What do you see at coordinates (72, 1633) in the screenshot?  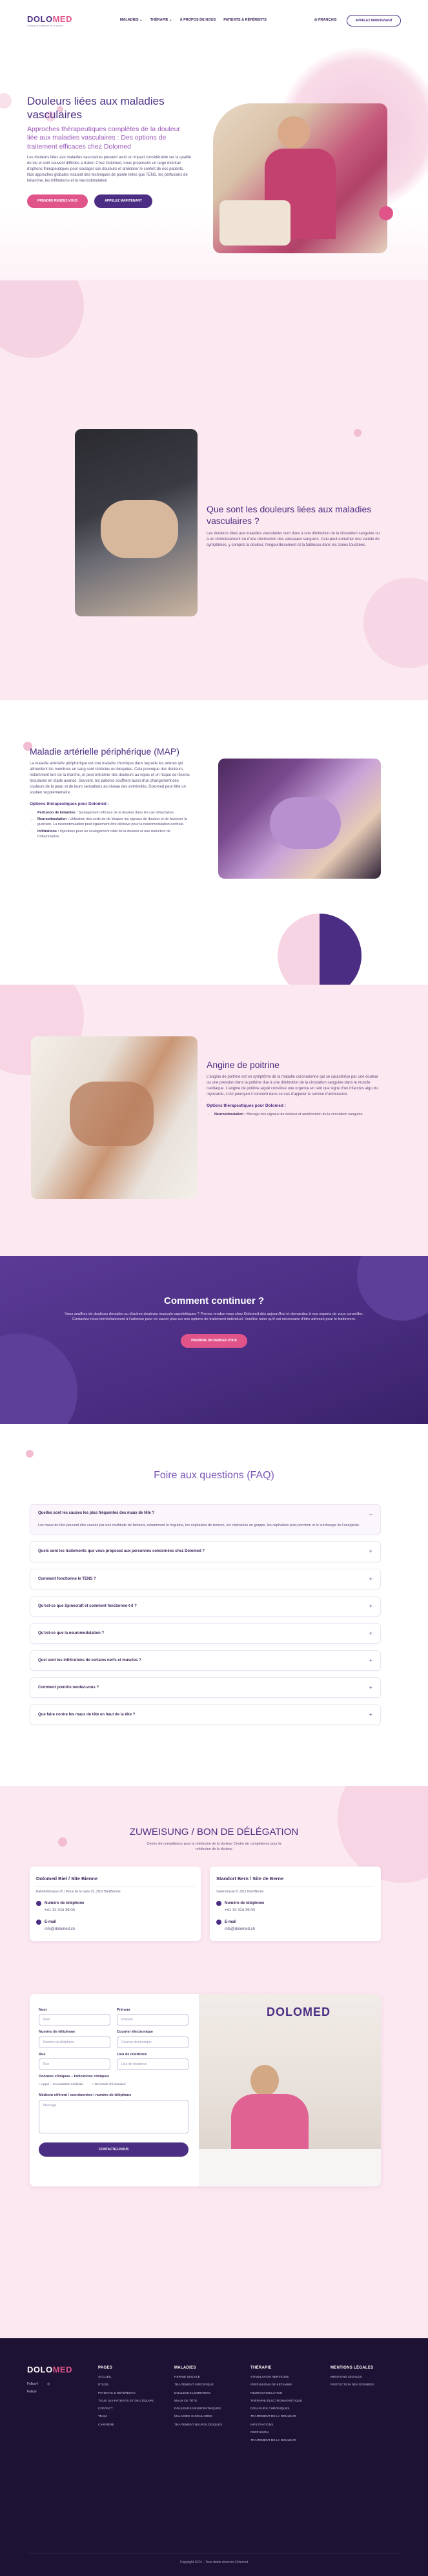 I see `faq-question: Qu'est-ce que la neuromodulation ?` at bounding box center [72, 1633].